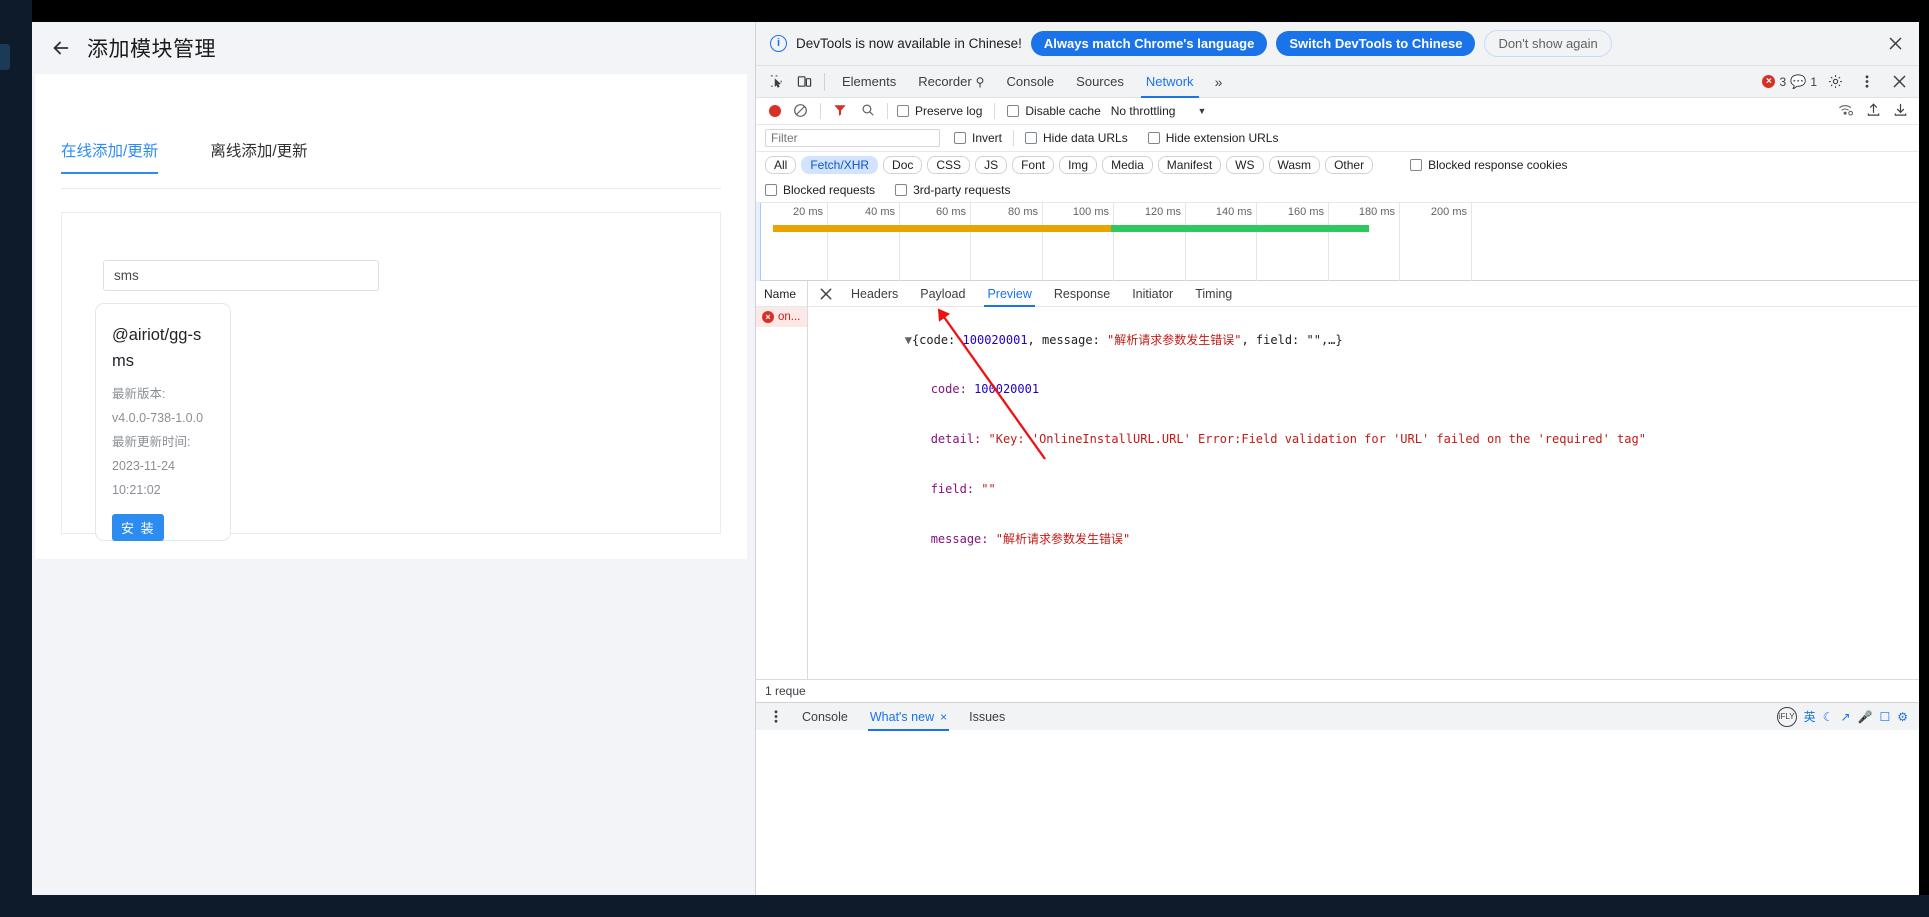  I want to click on gear-icon: ⚙, so click(1902, 717).